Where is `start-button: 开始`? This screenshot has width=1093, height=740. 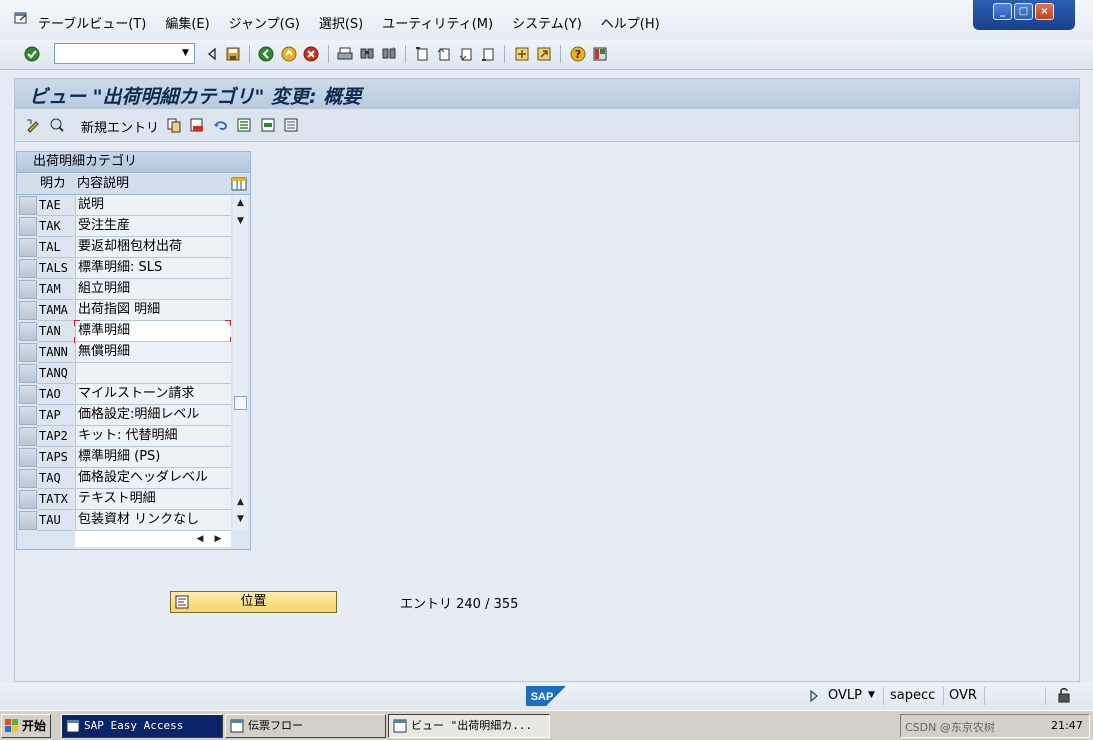
start-button: 开始 is located at coordinates (26, 726).